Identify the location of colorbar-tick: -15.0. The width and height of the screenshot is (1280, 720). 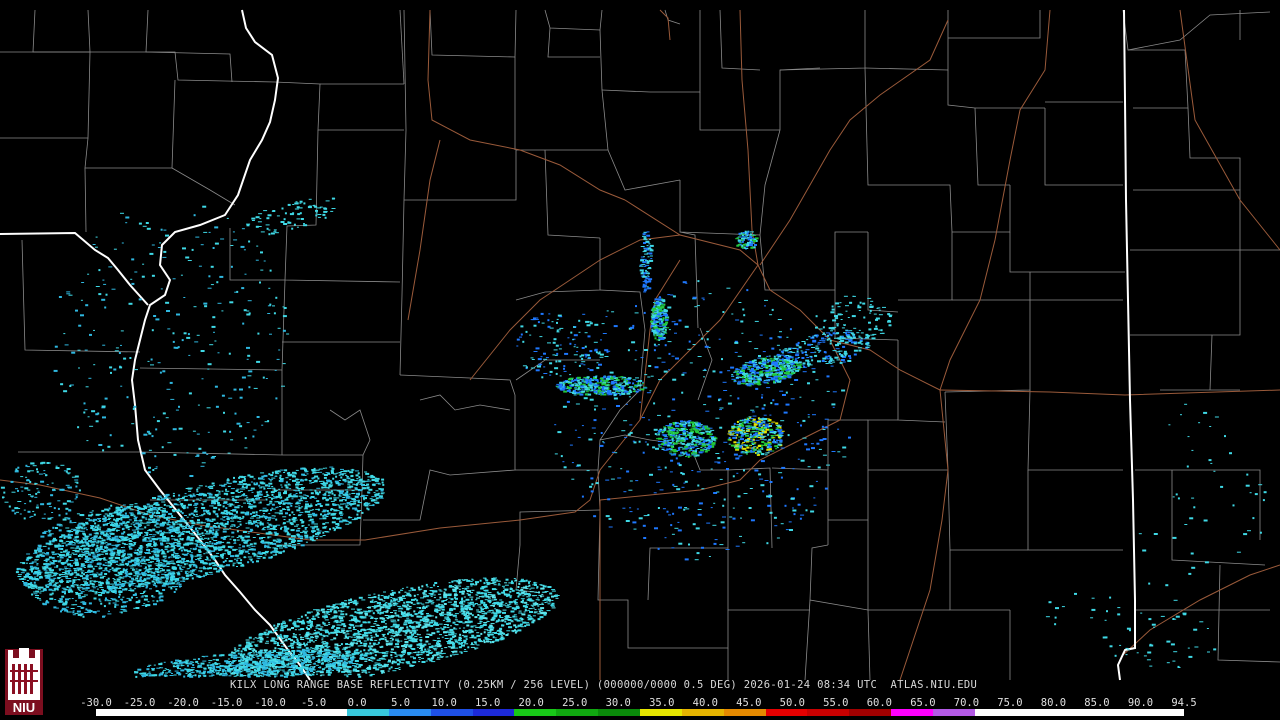
(226, 703).